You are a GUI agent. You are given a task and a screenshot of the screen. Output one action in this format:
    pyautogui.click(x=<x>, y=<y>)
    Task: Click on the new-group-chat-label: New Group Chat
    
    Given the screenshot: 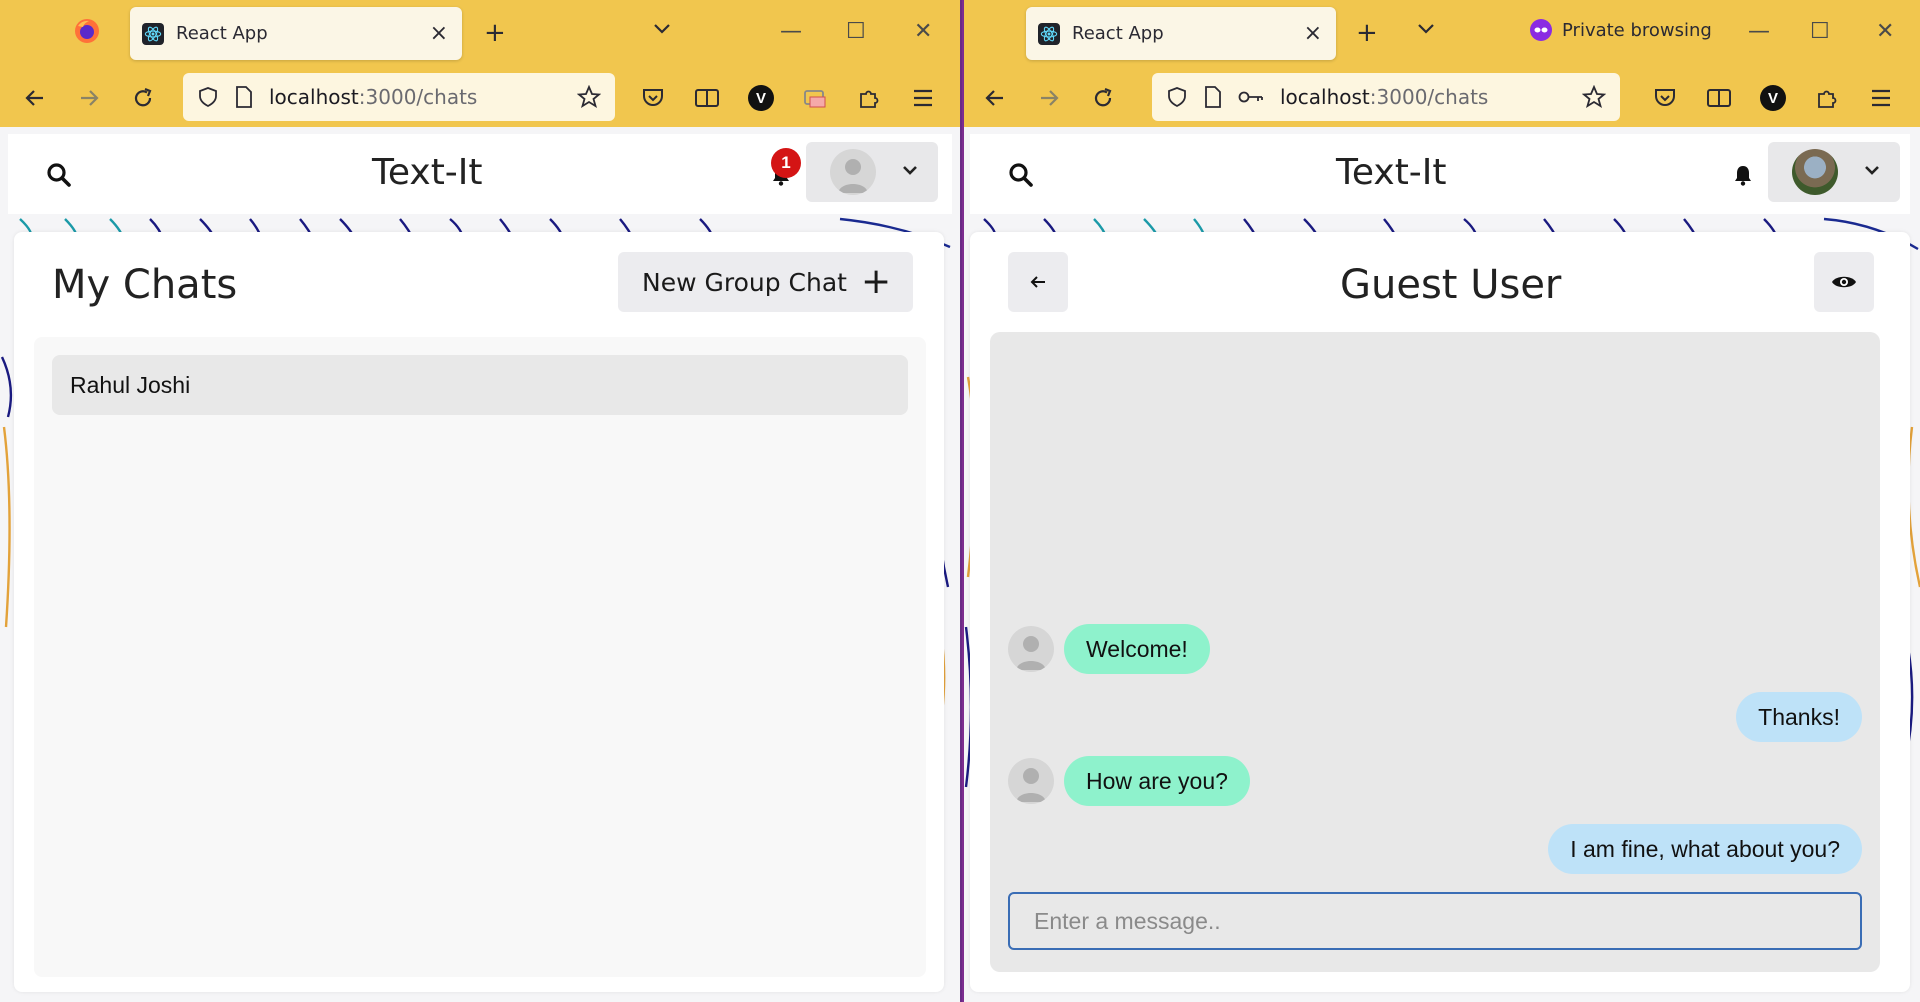 What is the action you would take?
    pyautogui.click(x=744, y=282)
    